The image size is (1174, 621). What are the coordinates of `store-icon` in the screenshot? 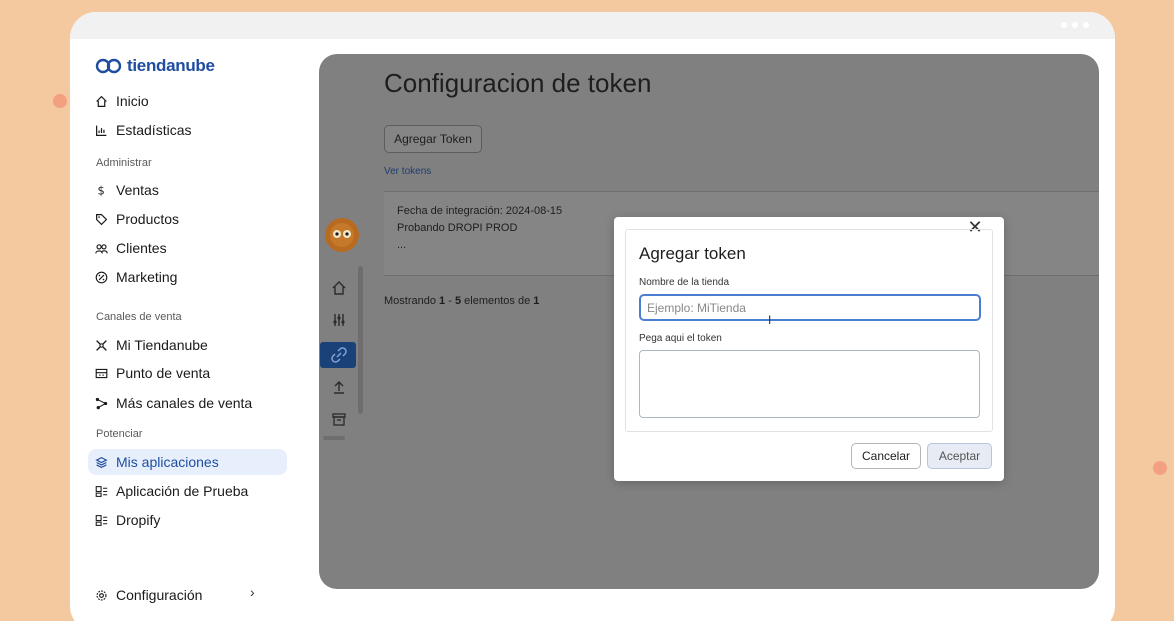 It's located at (101, 345).